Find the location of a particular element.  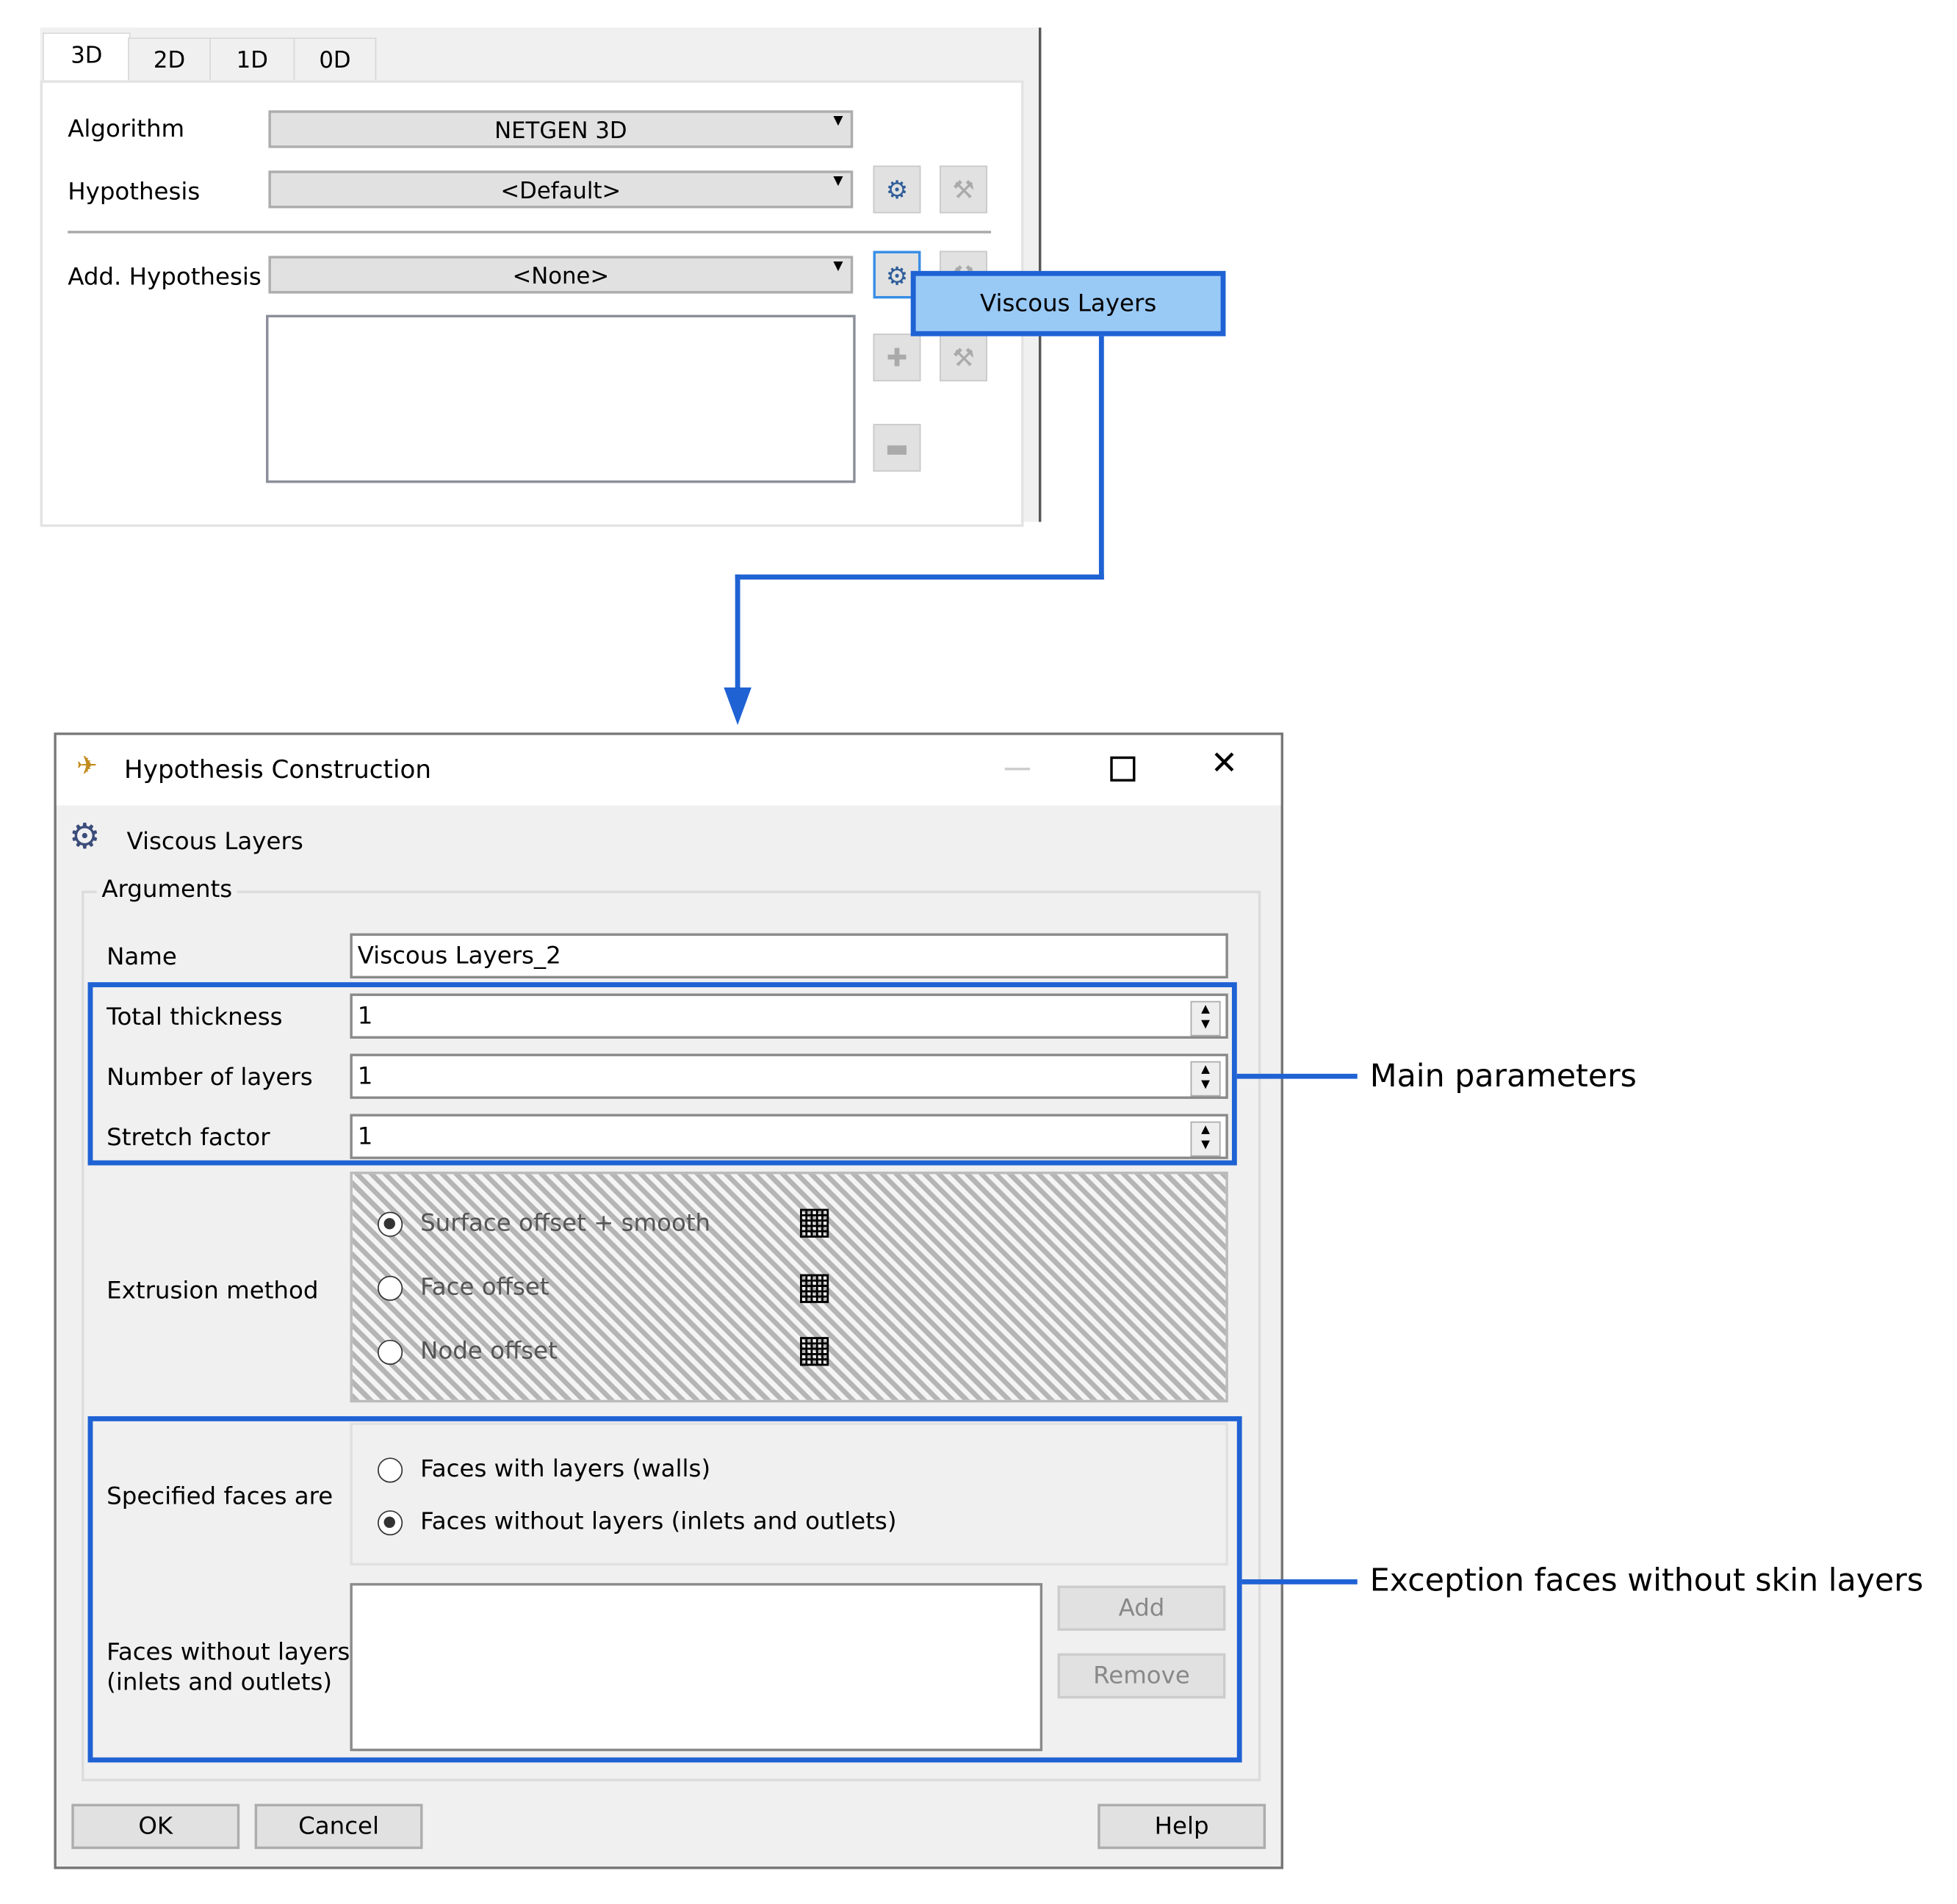

help-button: Help is located at coordinates (1182, 1826).